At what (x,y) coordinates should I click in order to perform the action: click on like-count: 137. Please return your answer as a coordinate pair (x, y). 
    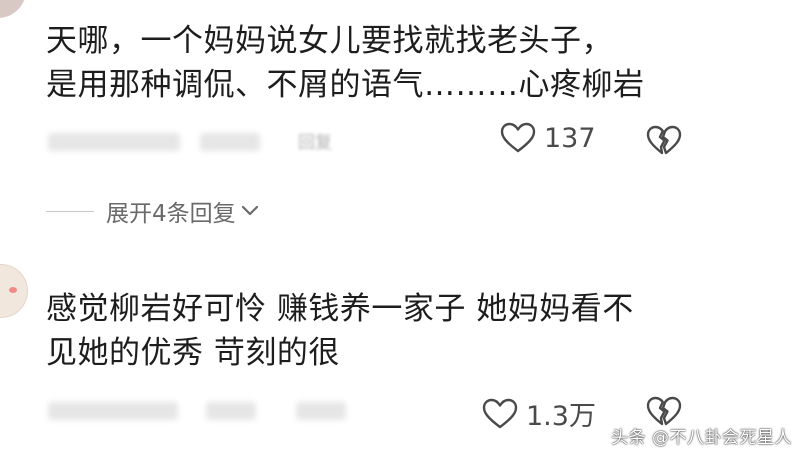
    Looking at the image, I should click on (570, 138).